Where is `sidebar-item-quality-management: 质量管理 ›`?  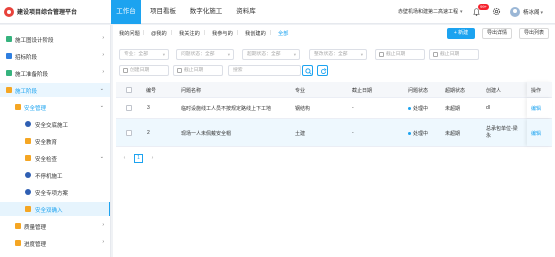 sidebar-item-quality-management: 质量管理 › is located at coordinates (55, 226).